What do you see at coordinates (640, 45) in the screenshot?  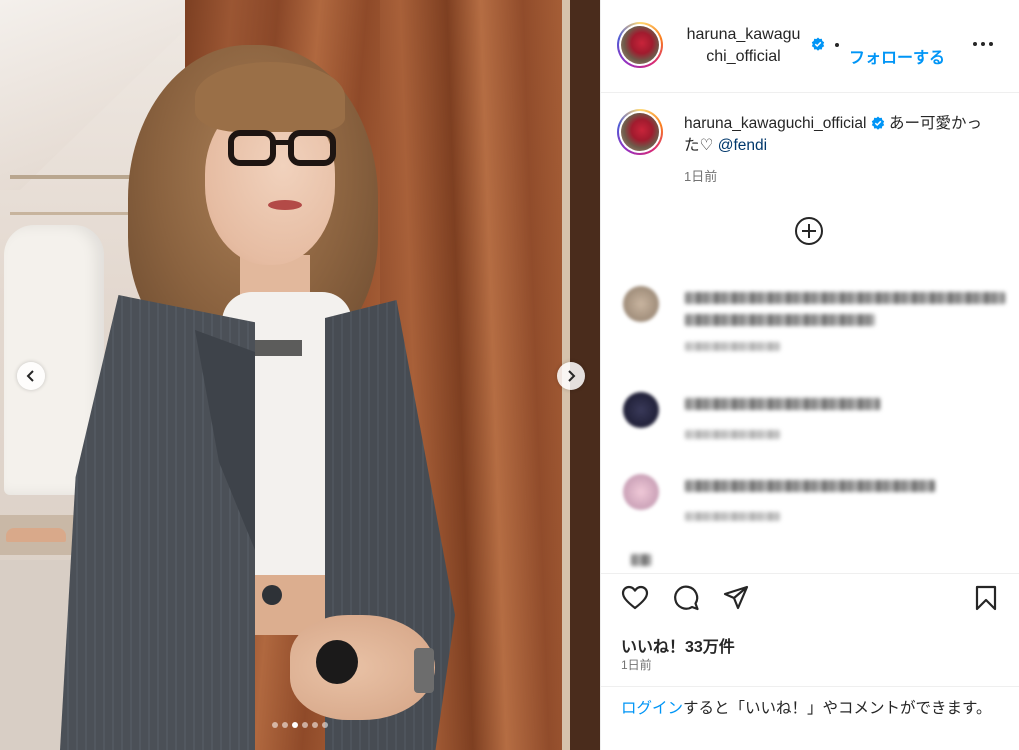 I see `author-avatar` at bounding box center [640, 45].